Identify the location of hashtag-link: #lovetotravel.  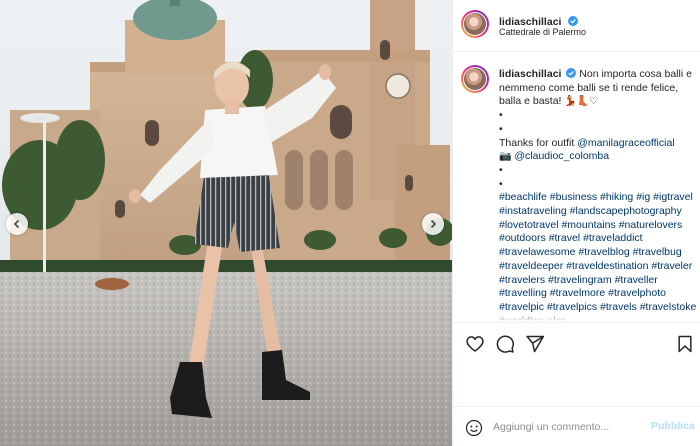
(529, 225).